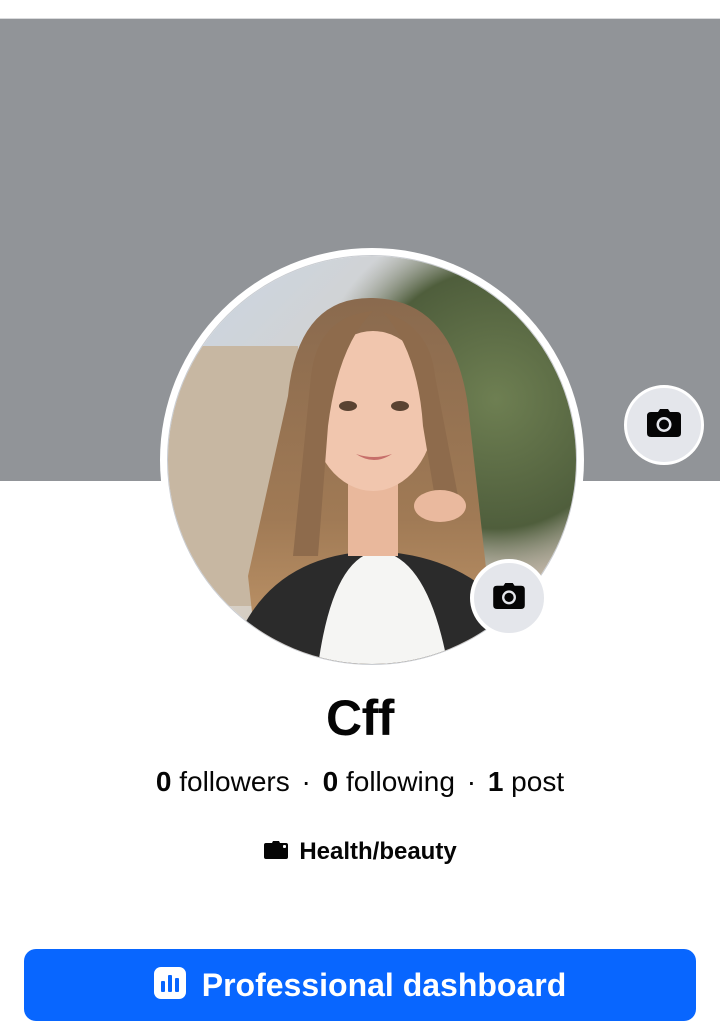 This screenshot has height=1029, width=720. What do you see at coordinates (378, 851) in the screenshot?
I see `category-label: Health/beauty` at bounding box center [378, 851].